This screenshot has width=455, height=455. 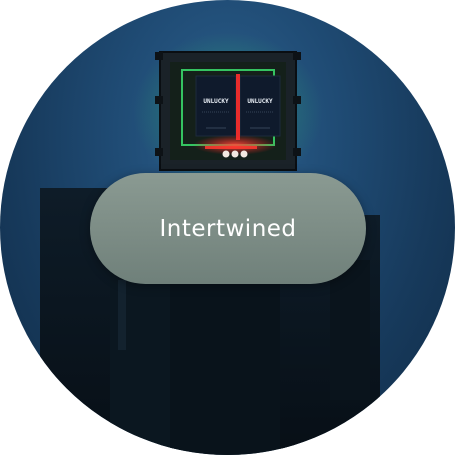 What do you see at coordinates (260, 101) in the screenshot?
I see `right-screen-label: UNLUCKY` at bounding box center [260, 101].